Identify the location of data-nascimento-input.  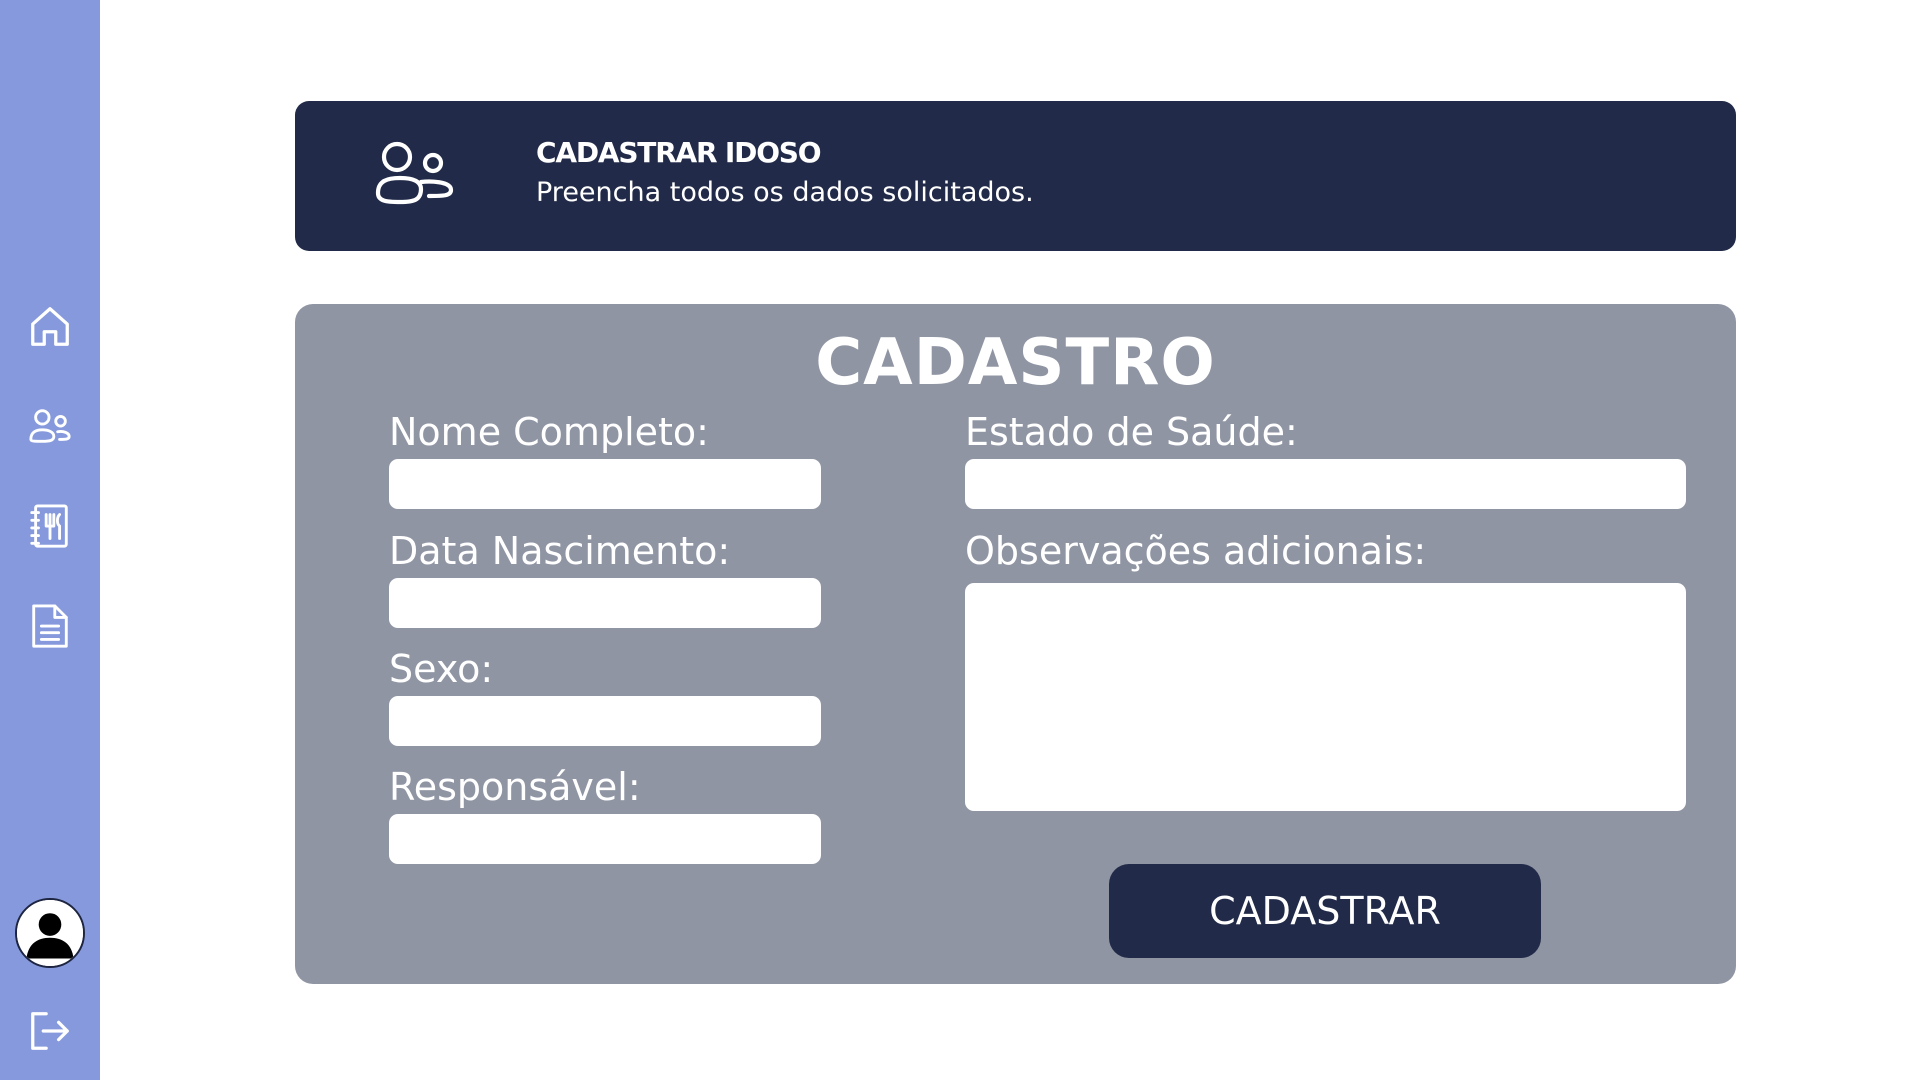
(605, 603).